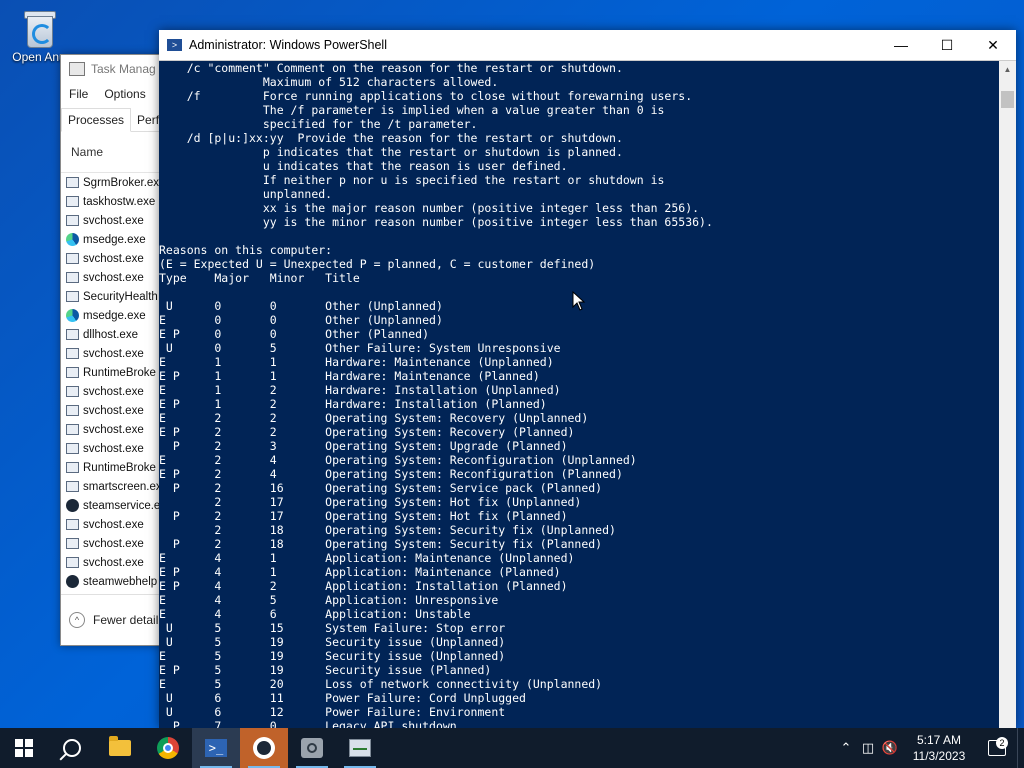 This screenshot has height=768, width=1024. I want to click on tab-processes: Processes, so click(96, 120).